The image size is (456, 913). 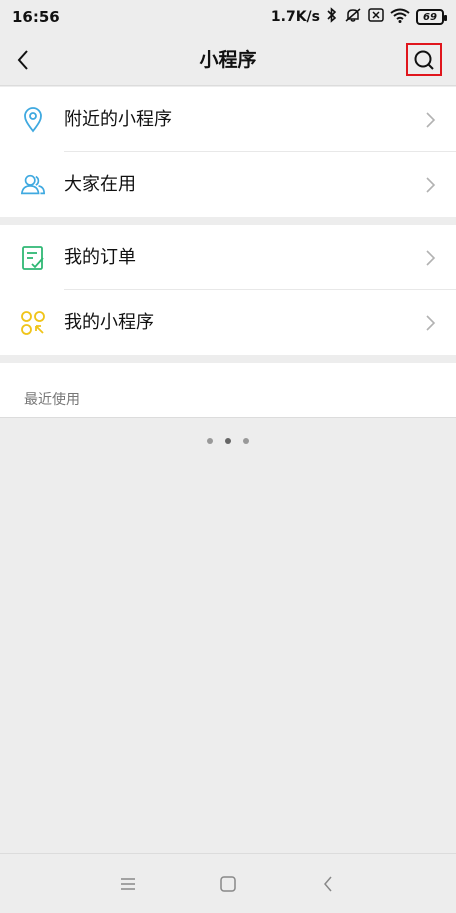 I want to click on sim-icon, so click(x=376, y=17).